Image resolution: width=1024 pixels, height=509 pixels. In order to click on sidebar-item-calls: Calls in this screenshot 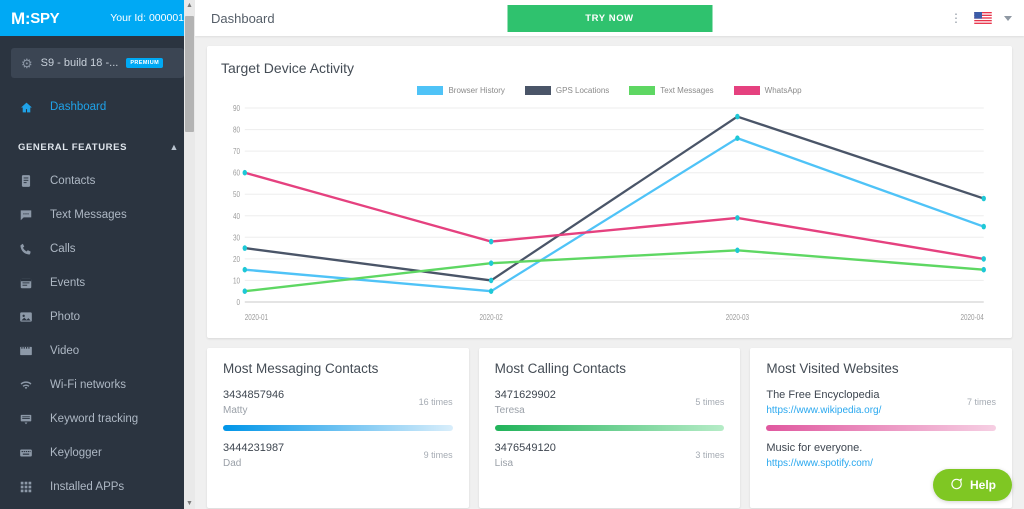, I will do `click(97, 249)`.